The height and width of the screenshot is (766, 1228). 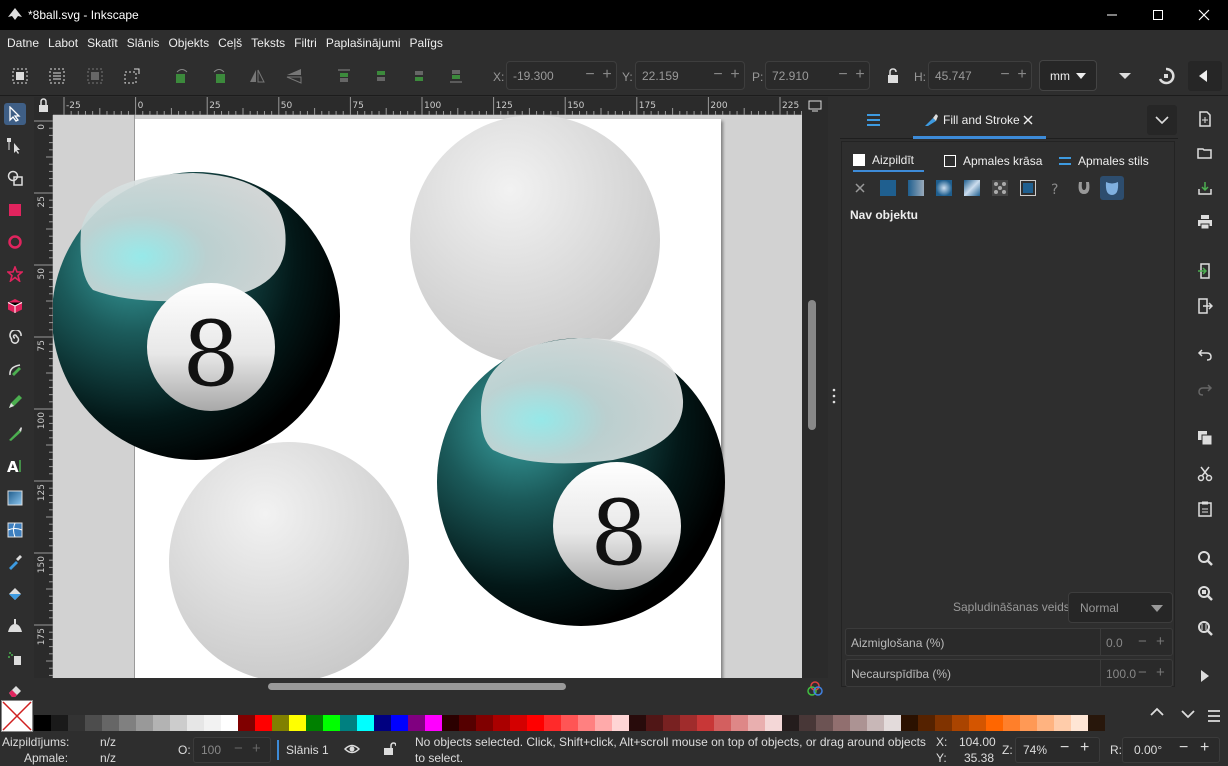 I want to click on node-tool, so click(x=15, y=146).